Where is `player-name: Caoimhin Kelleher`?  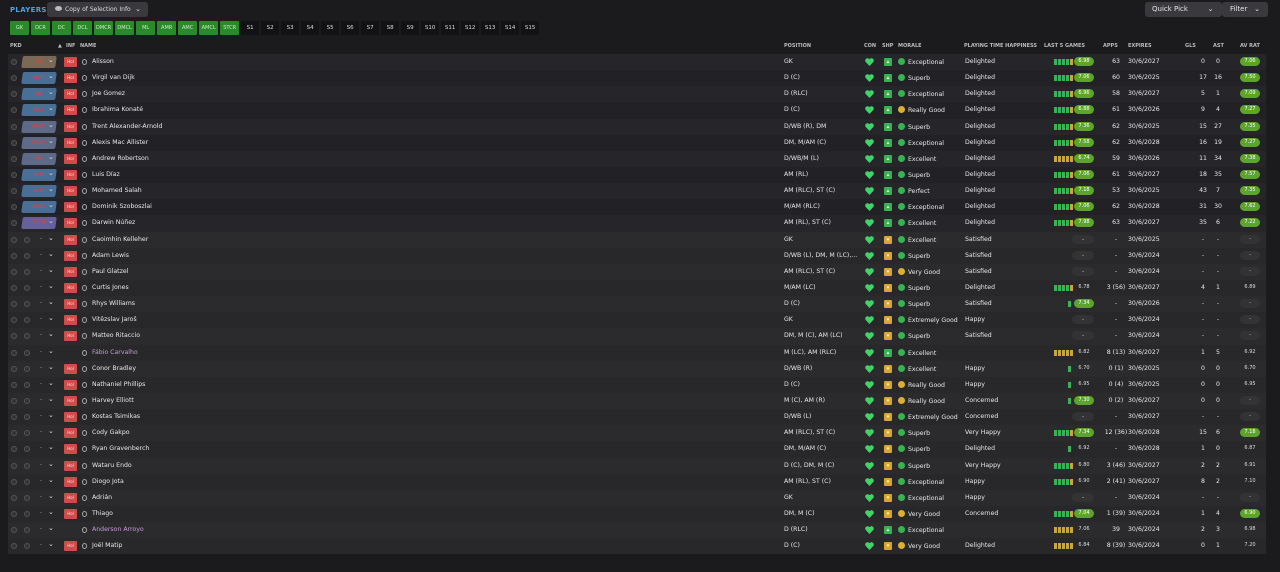
player-name: Caoimhin Kelleher is located at coordinates (120, 239).